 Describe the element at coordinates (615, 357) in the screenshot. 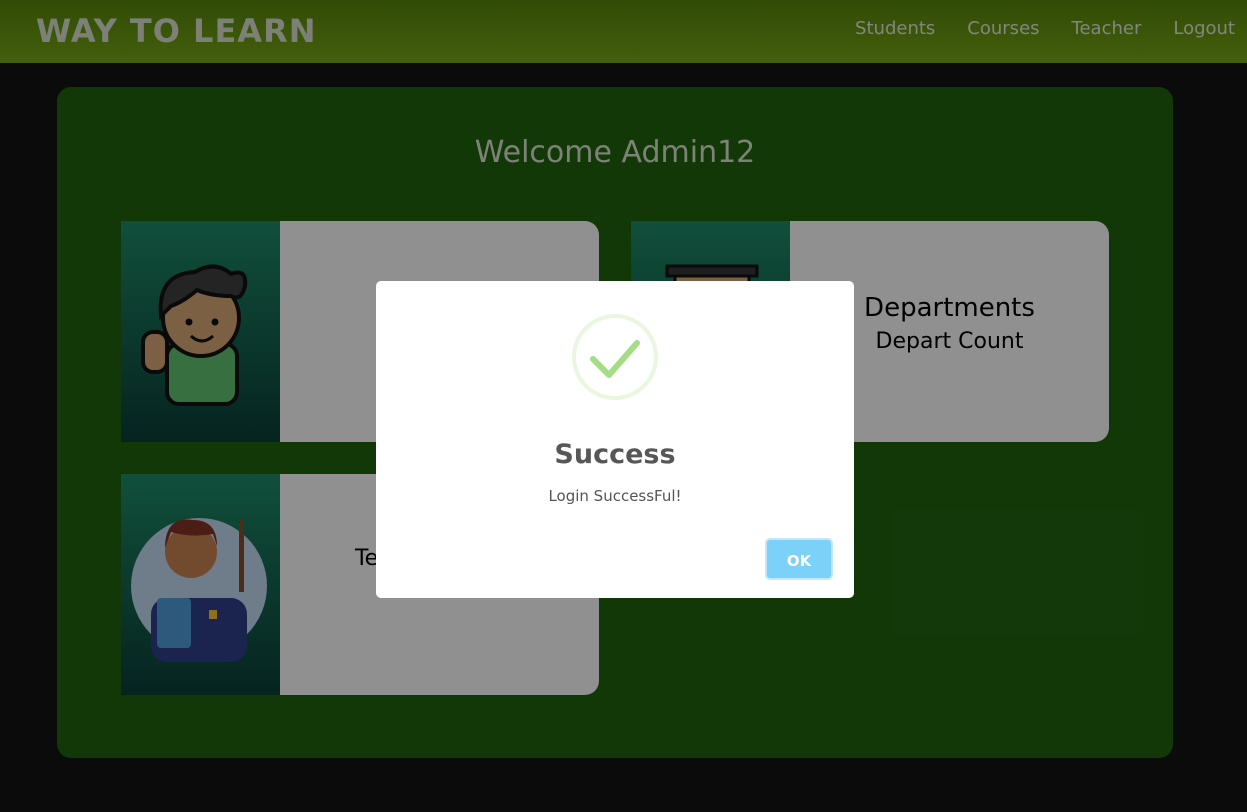

I see `success-check-icon` at that location.